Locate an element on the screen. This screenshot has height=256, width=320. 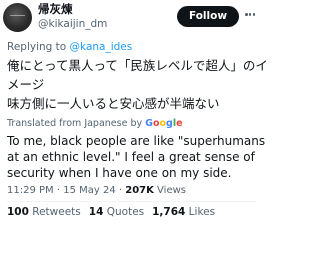
original-text-line: 俺にとって黒人って「民族レベルで超人」のイ is located at coordinates (137, 65).